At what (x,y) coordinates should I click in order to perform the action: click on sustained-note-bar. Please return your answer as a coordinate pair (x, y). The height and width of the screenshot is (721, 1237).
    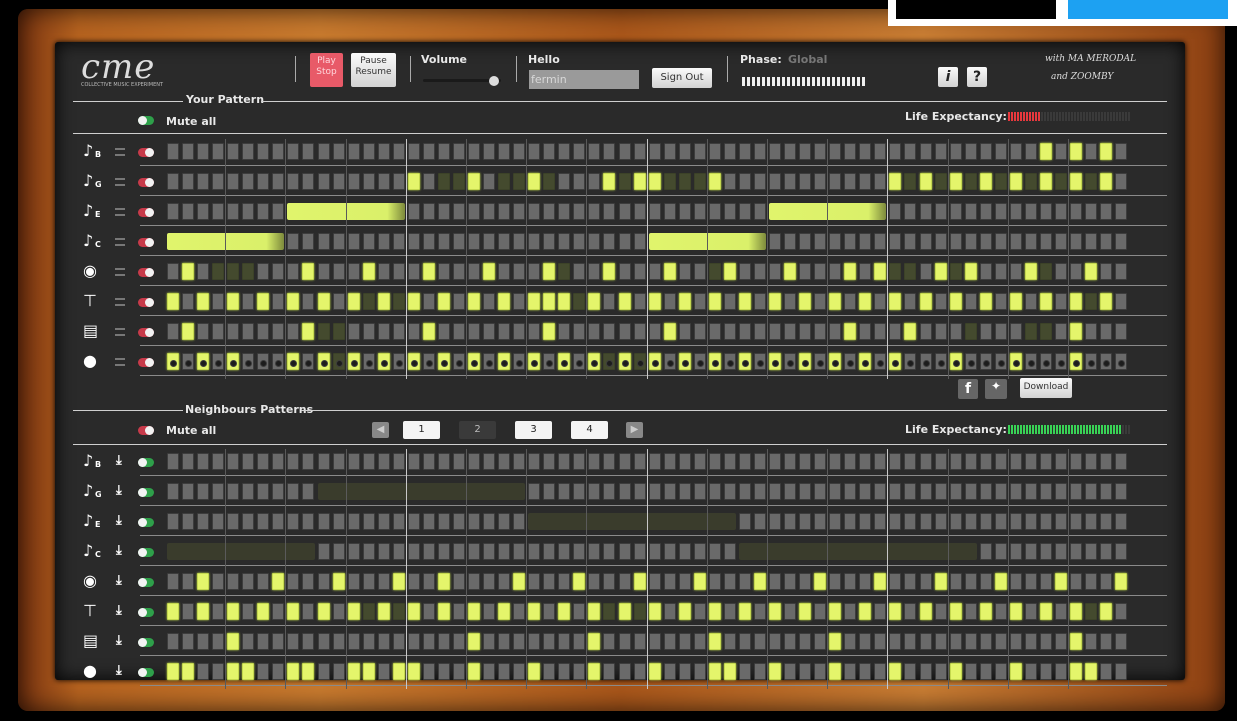
    Looking at the image, I should click on (632, 521).